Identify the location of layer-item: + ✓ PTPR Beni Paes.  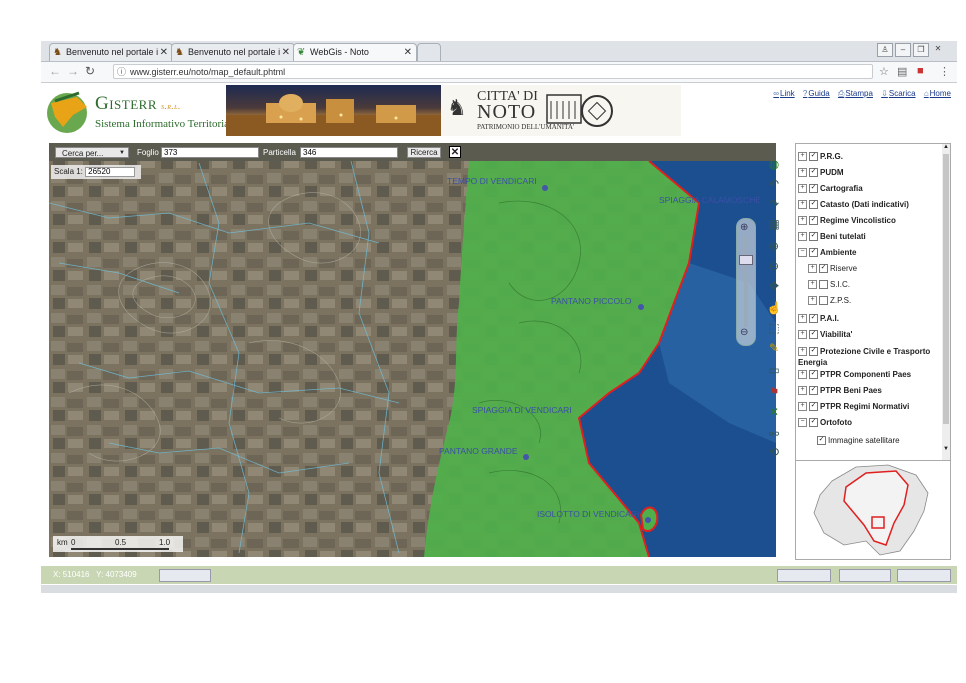
(867, 391).